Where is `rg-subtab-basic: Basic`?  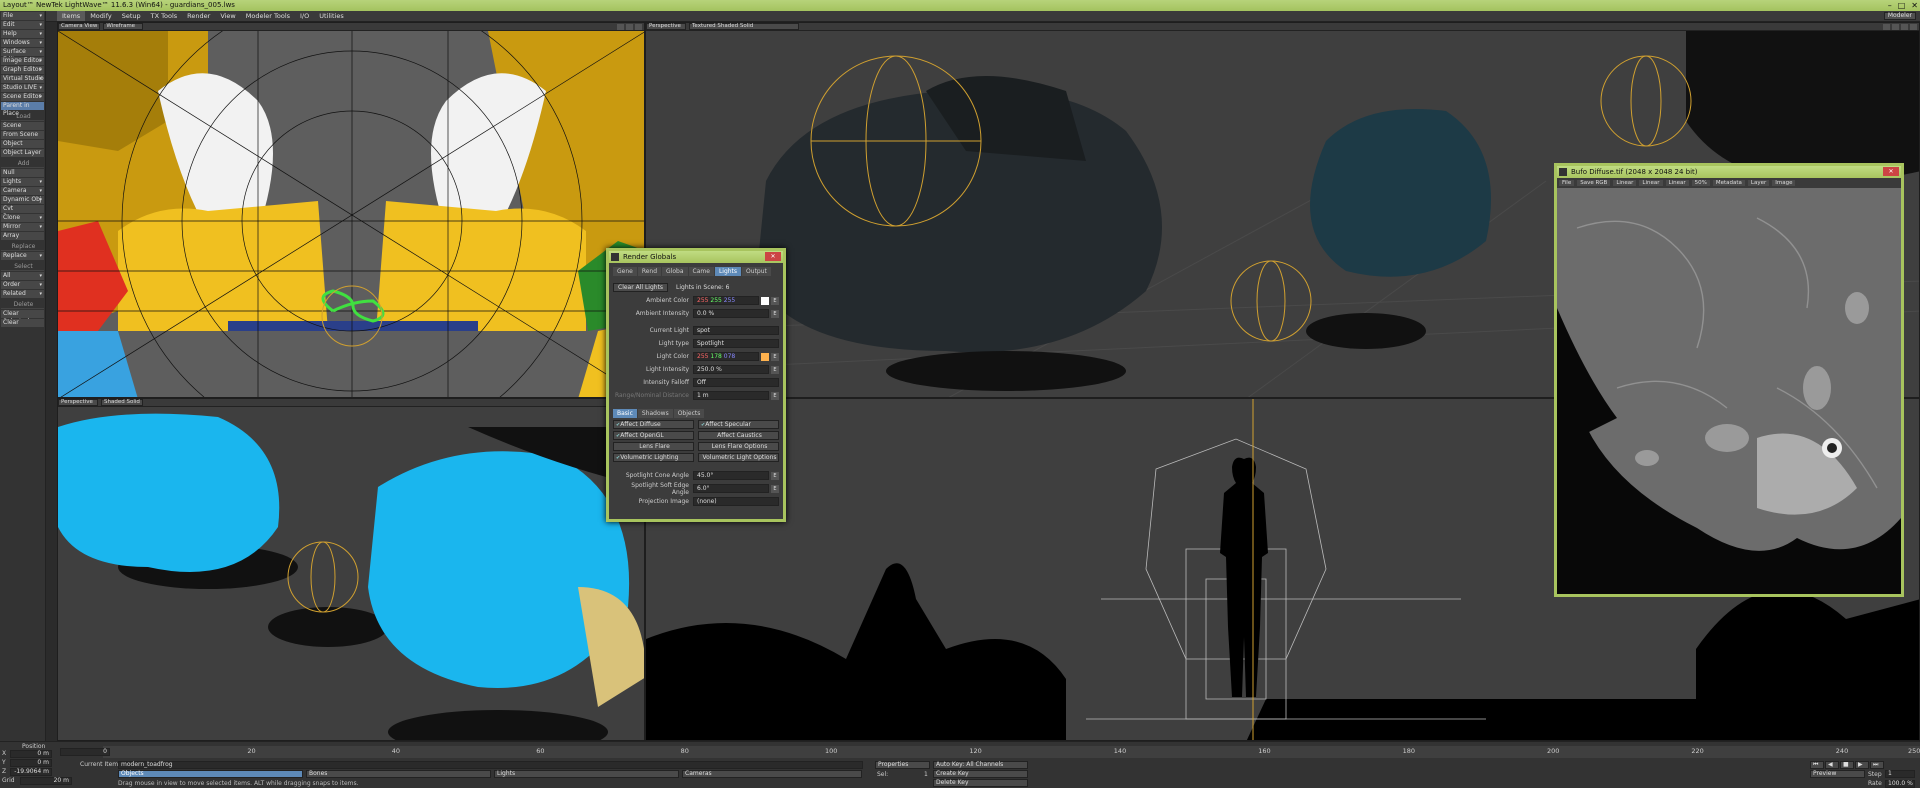 rg-subtab-basic: Basic is located at coordinates (625, 413).